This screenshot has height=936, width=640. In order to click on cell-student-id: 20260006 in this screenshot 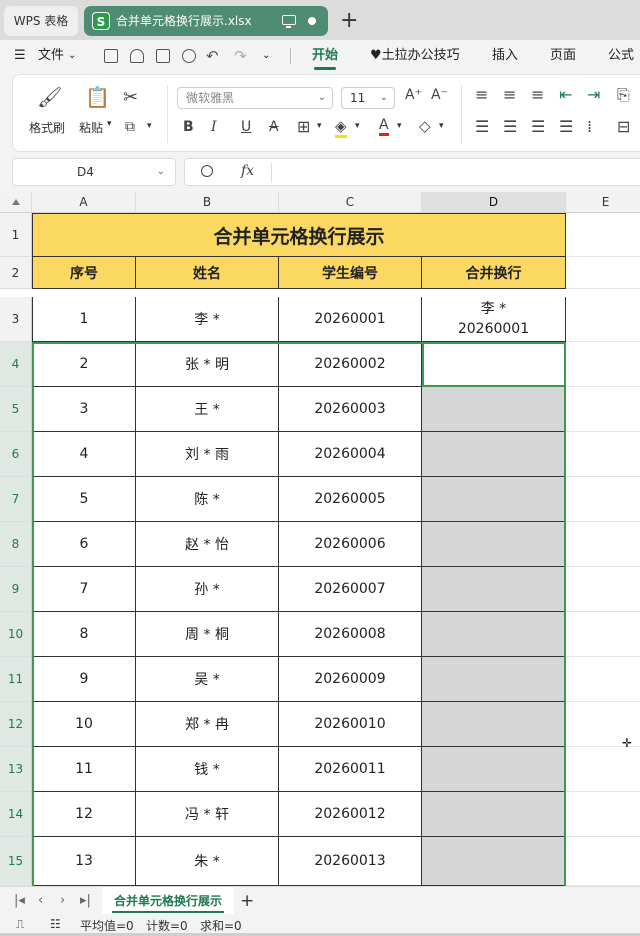, I will do `click(350, 544)`.